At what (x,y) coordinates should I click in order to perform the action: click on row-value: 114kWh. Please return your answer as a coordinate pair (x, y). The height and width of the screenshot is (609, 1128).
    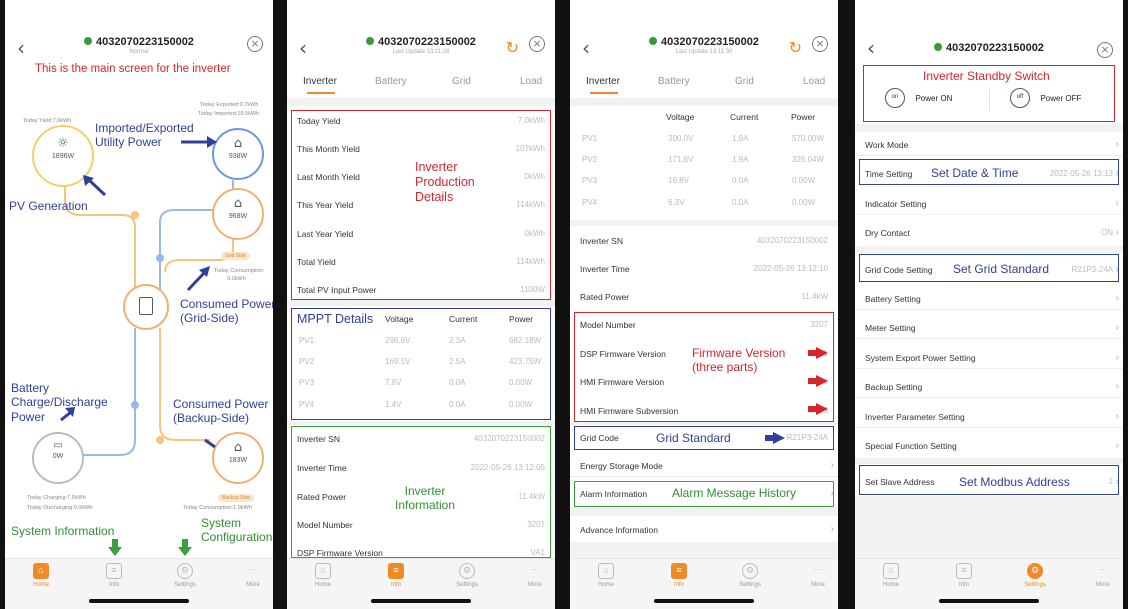
    Looking at the image, I should click on (530, 261).